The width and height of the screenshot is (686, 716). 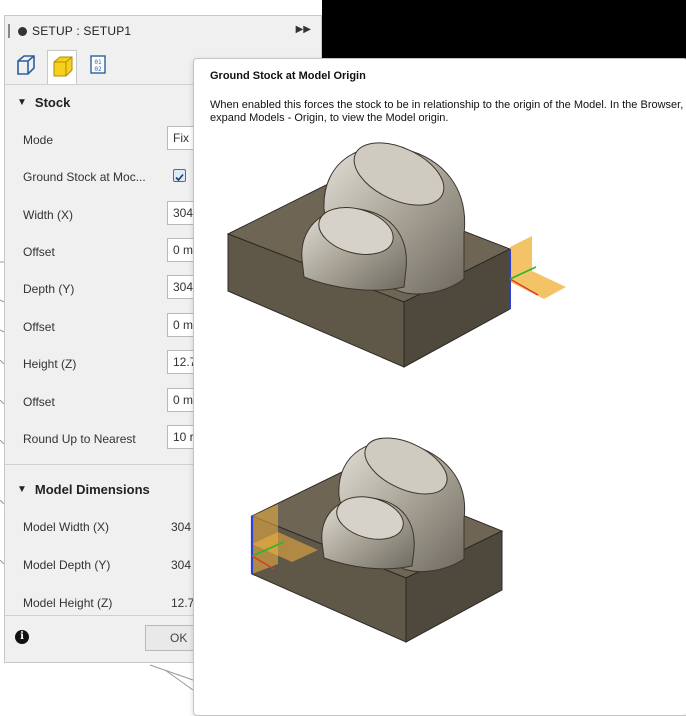 I want to click on expand-panel-icon: ▶▶, so click(x=303, y=29).